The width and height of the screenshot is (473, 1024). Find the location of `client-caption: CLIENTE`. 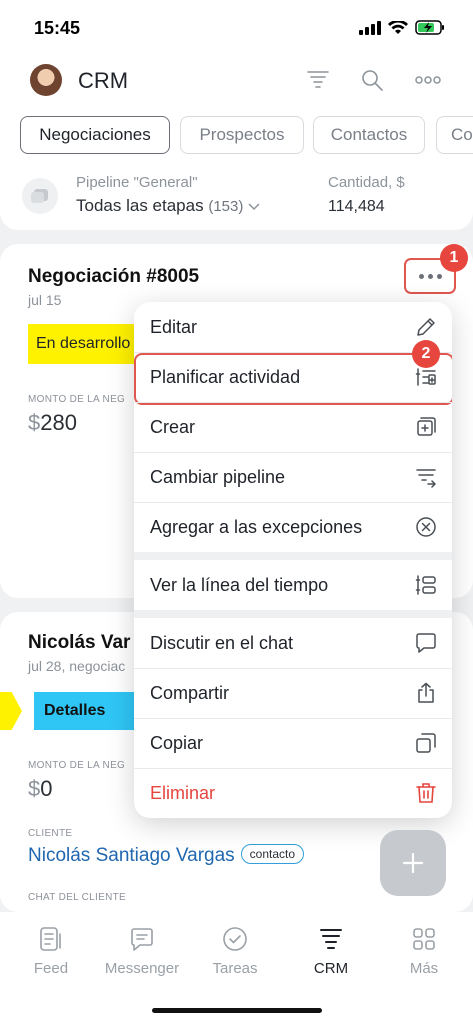

client-caption: CLIENTE is located at coordinates (50, 833).